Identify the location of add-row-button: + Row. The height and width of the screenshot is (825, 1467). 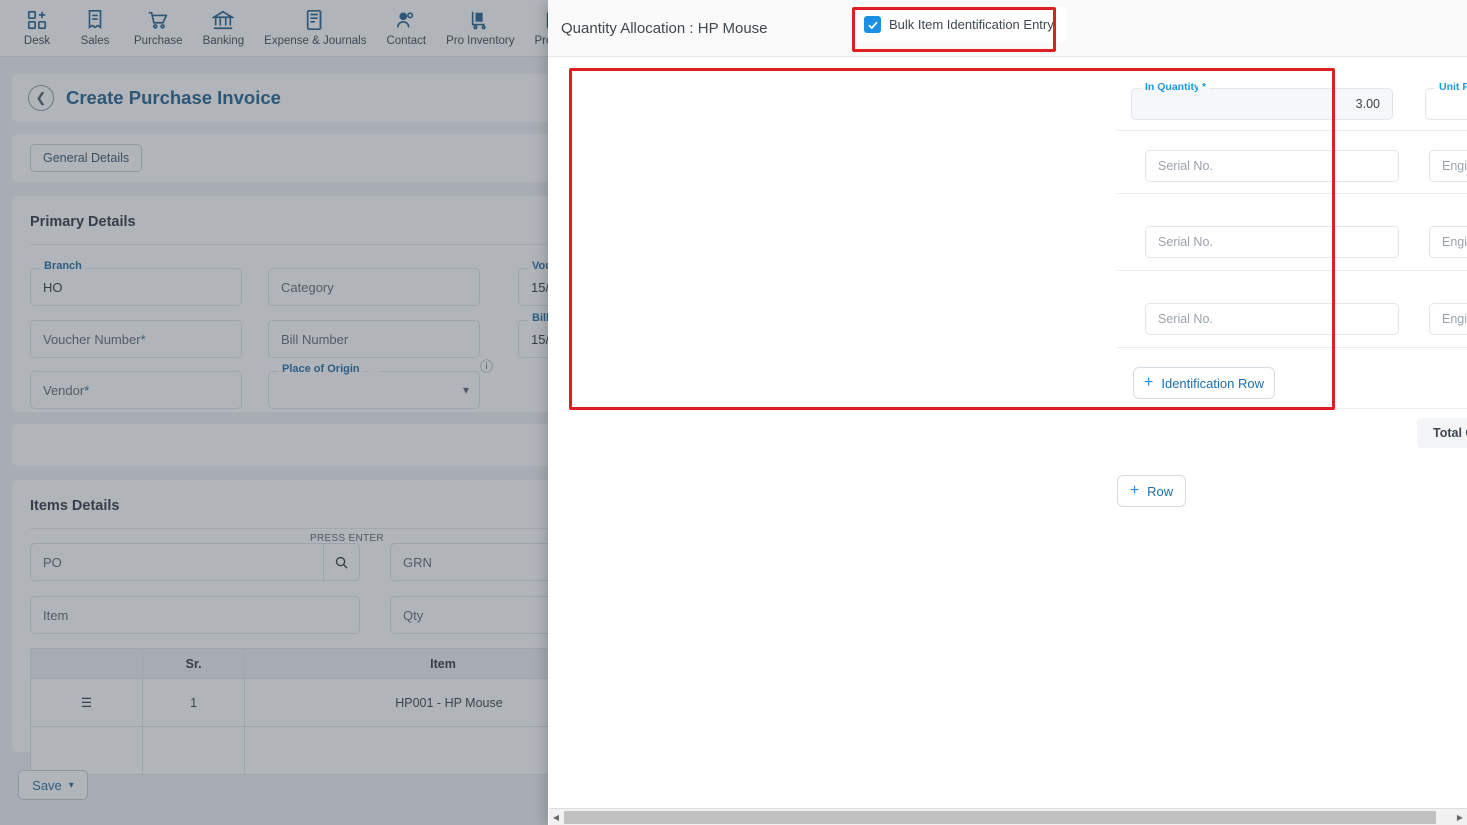
(1151, 491).